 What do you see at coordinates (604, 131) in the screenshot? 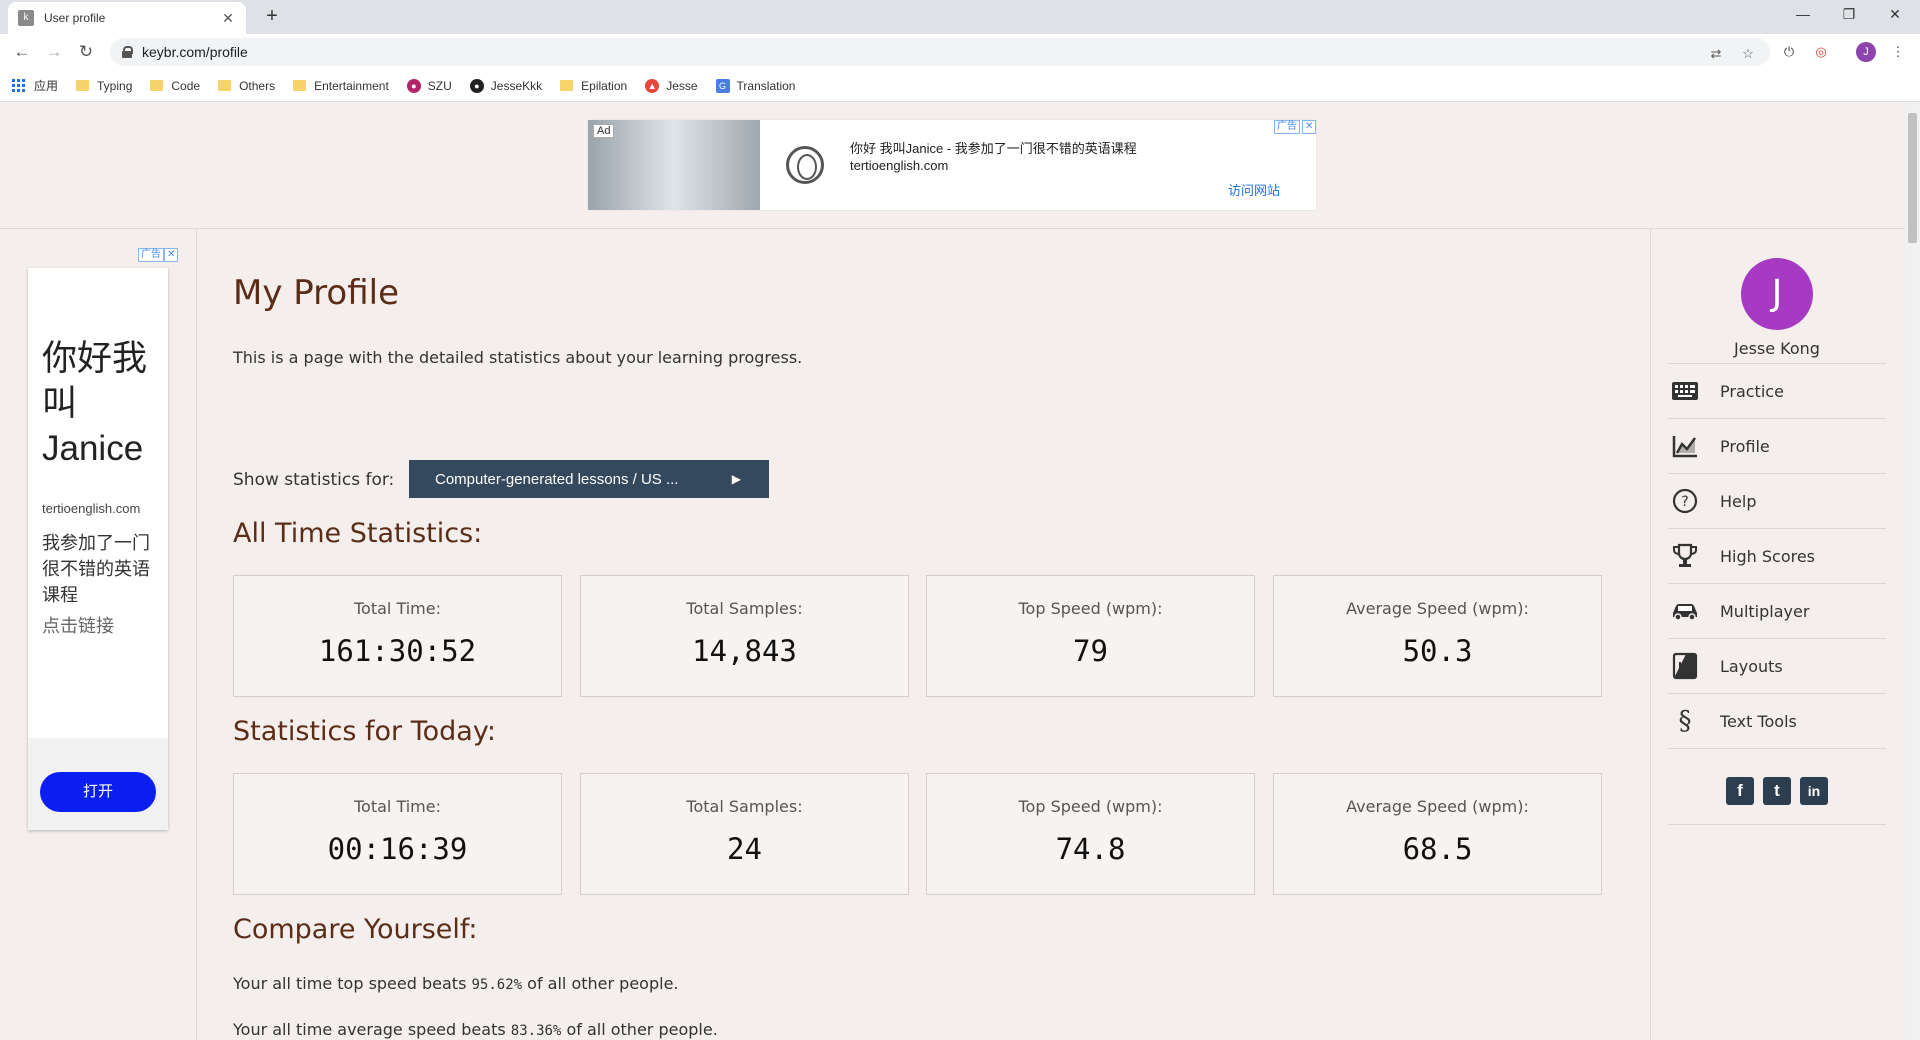
I see `ad-label: Ad` at bounding box center [604, 131].